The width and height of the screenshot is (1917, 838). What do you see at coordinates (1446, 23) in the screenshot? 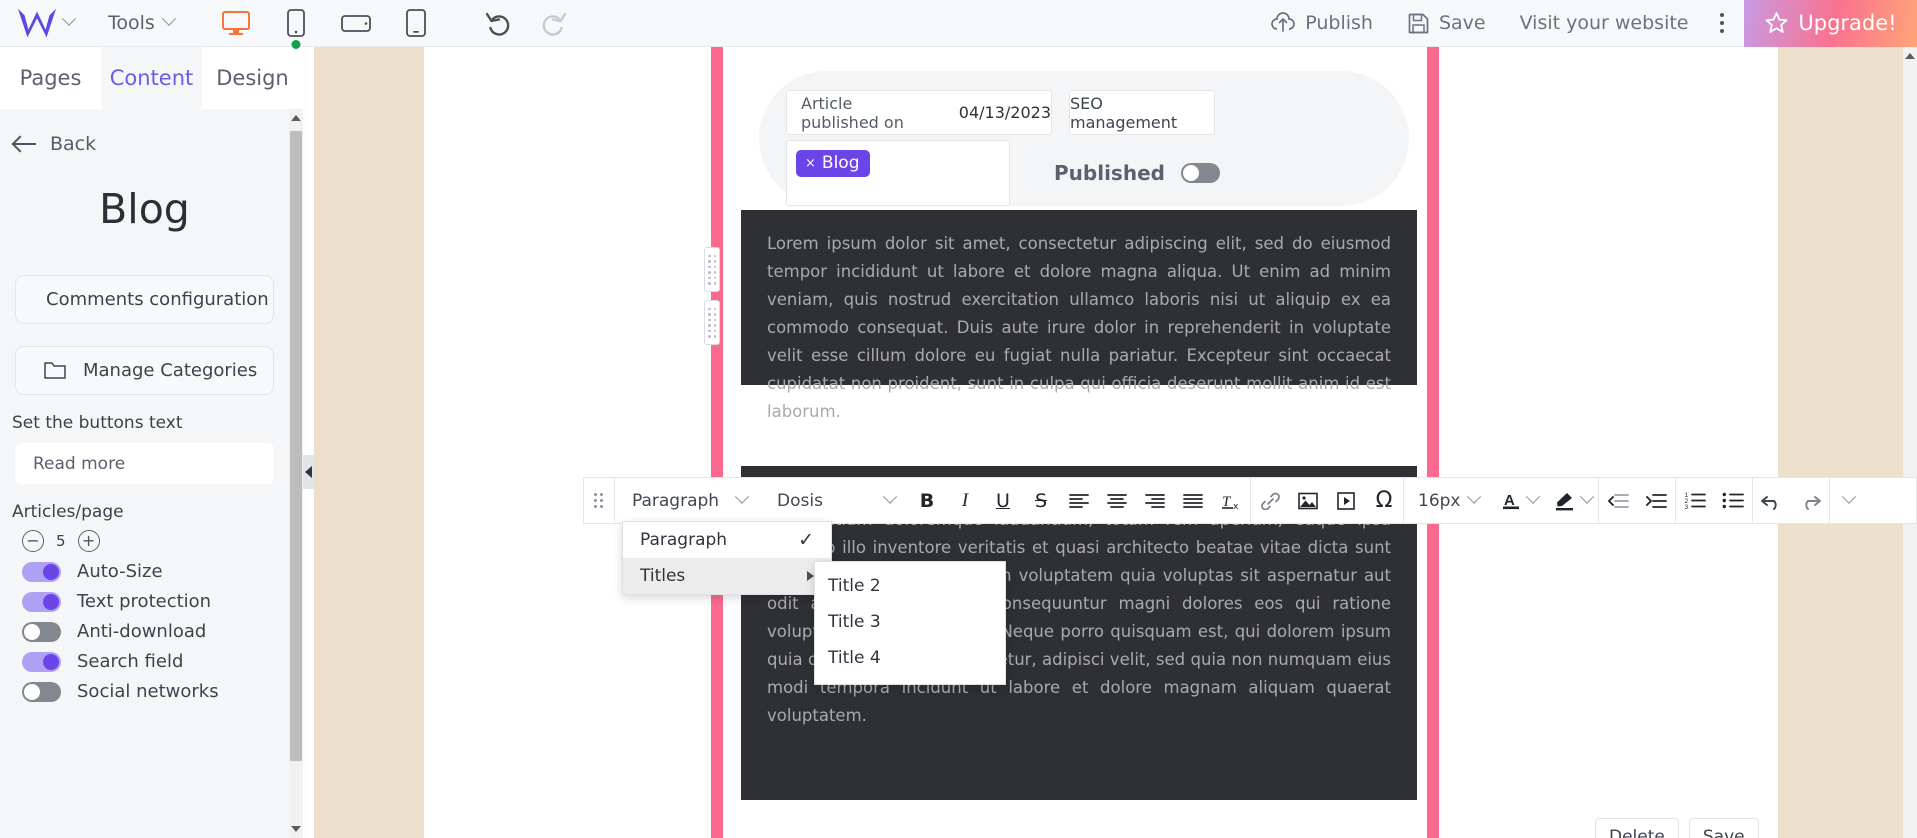
I see `save-button: Save` at bounding box center [1446, 23].